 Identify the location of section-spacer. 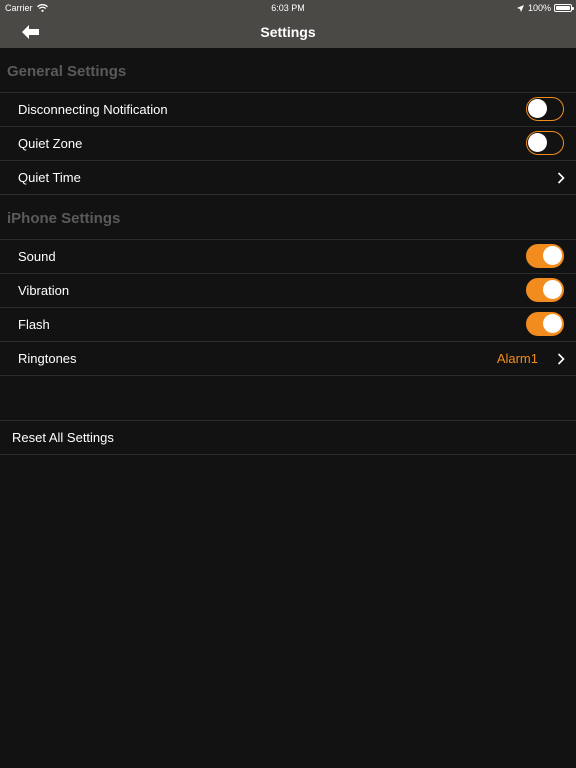
(288, 398).